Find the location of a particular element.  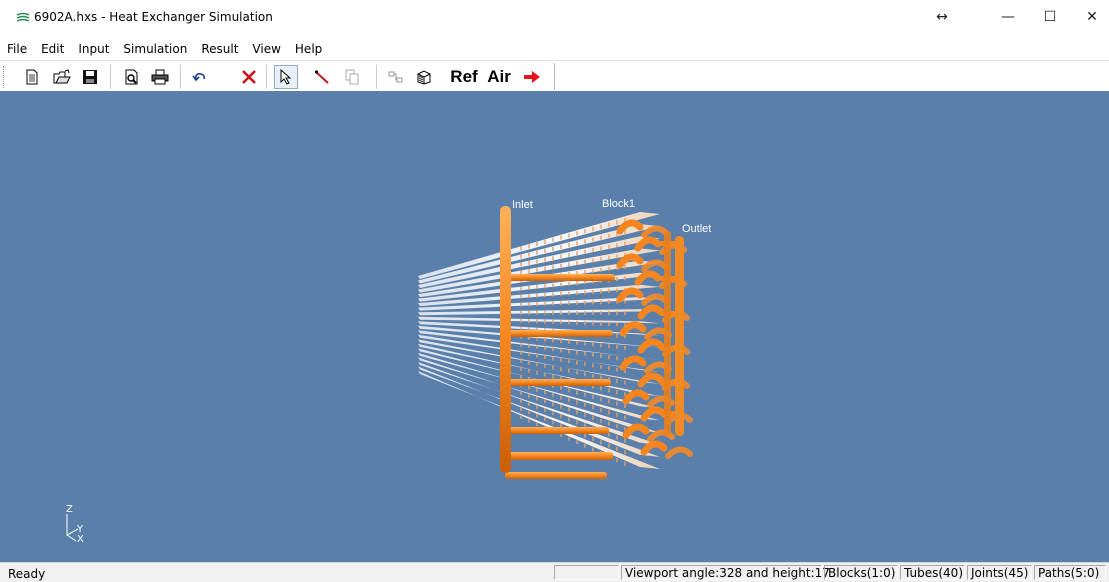

connect-button is located at coordinates (396, 77).